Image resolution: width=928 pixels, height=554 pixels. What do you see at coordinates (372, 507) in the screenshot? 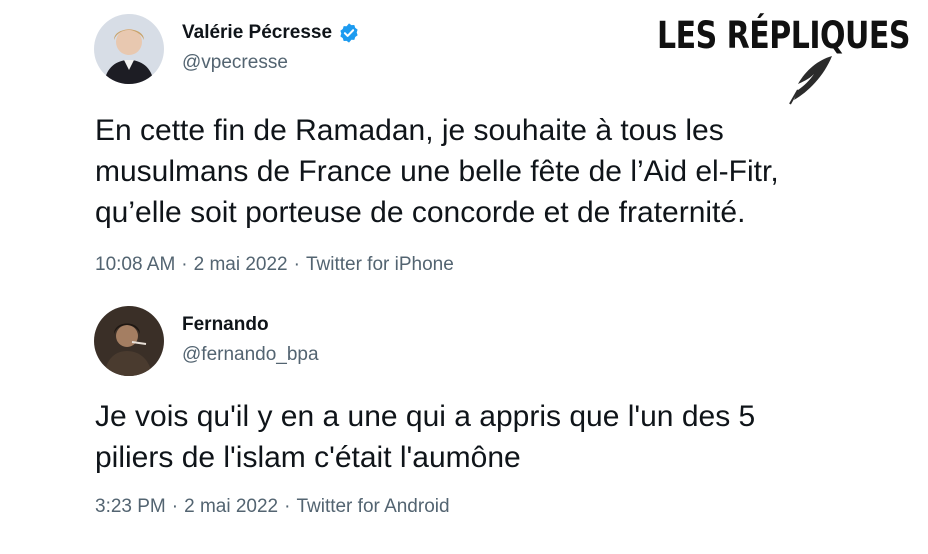
I see `tweet-source: Twitter for Android` at bounding box center [372, 507].